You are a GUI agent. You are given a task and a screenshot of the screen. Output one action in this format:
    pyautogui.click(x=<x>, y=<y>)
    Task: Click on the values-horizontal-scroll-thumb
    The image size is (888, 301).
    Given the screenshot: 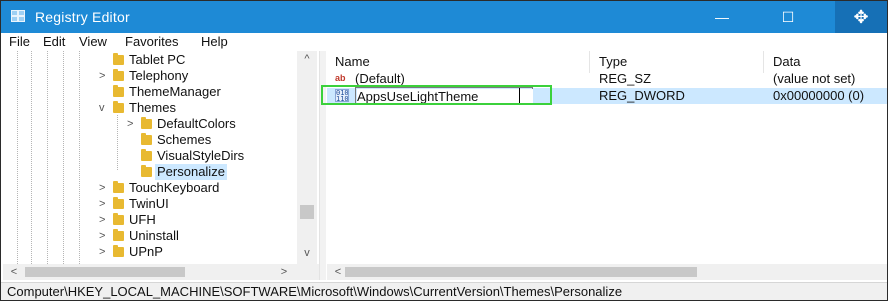 What is the action you would take?
    pyautogui.click(x=521, y=272)
    